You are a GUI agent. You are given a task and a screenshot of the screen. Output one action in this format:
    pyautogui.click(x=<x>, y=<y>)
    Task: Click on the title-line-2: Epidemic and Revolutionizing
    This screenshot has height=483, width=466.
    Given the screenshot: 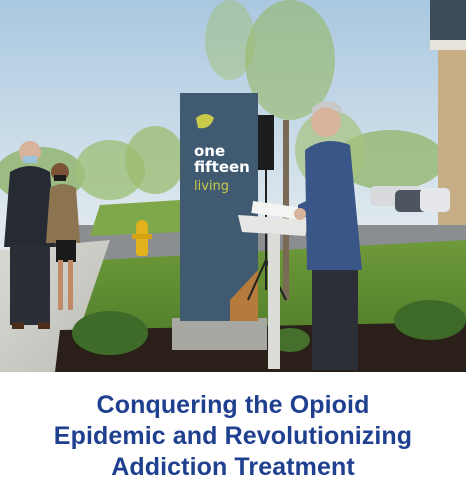 What is the action you would take?
    pyautogui.click(x=233, y=436)
    